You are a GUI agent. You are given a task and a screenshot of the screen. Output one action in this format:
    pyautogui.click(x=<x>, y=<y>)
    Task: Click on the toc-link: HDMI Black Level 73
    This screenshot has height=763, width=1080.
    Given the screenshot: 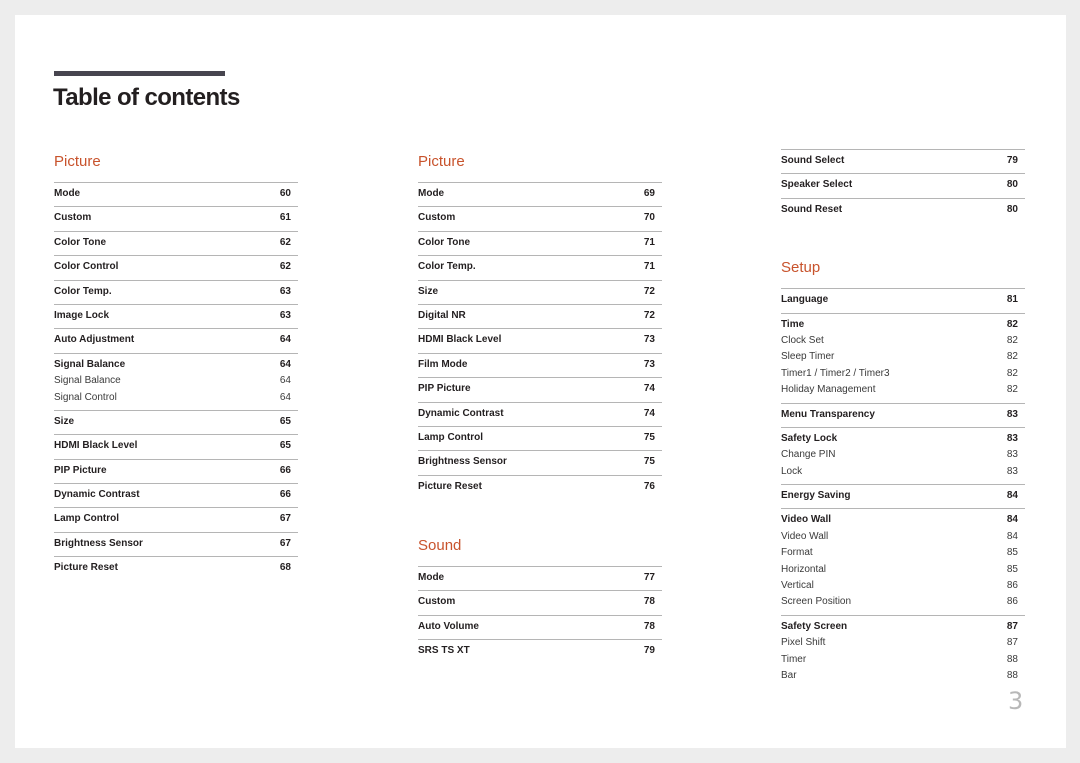 What is the action you would take?
    pyautogui.click(x=540, y=340)
    